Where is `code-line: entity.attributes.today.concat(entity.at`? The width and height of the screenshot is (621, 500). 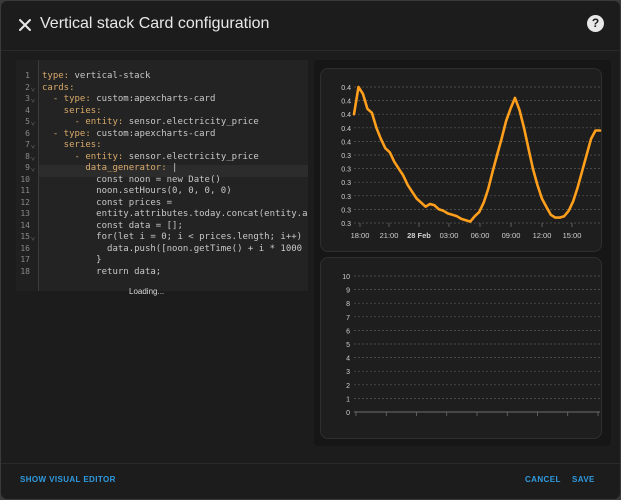
code-line: entity.attributes.today.concat(entity.at is located at coordinates (175, 214).